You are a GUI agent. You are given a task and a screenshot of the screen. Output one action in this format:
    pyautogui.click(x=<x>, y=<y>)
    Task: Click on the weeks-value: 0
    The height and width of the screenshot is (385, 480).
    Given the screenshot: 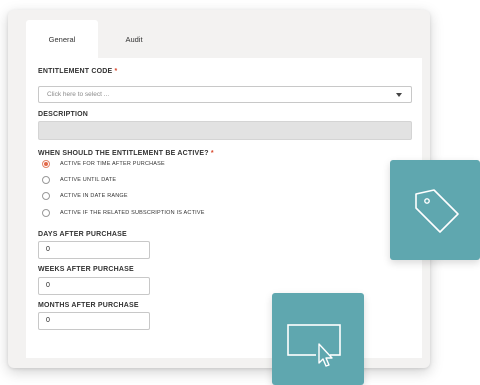 What is the action you would take?
    pyautogui.click(x=48, y=285)
    